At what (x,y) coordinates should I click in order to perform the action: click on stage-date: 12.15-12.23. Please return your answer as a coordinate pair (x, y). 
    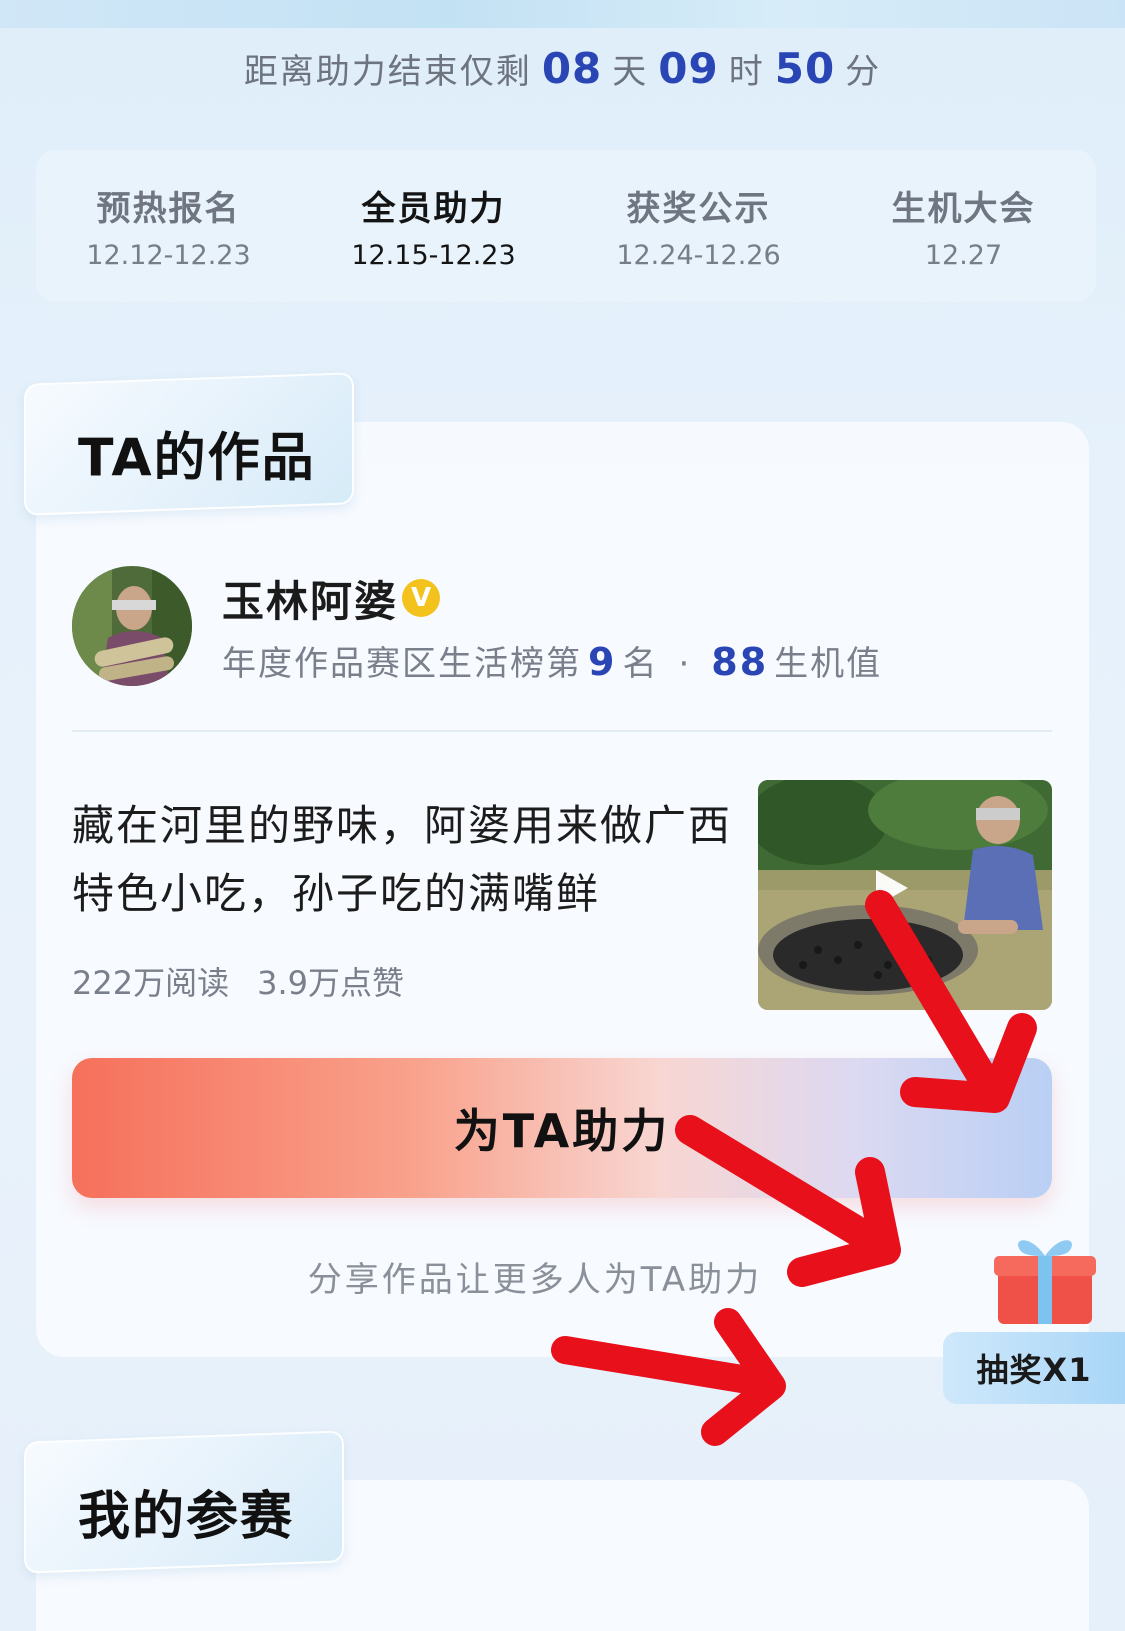
    Looking at the image, I should click on (433, 255).